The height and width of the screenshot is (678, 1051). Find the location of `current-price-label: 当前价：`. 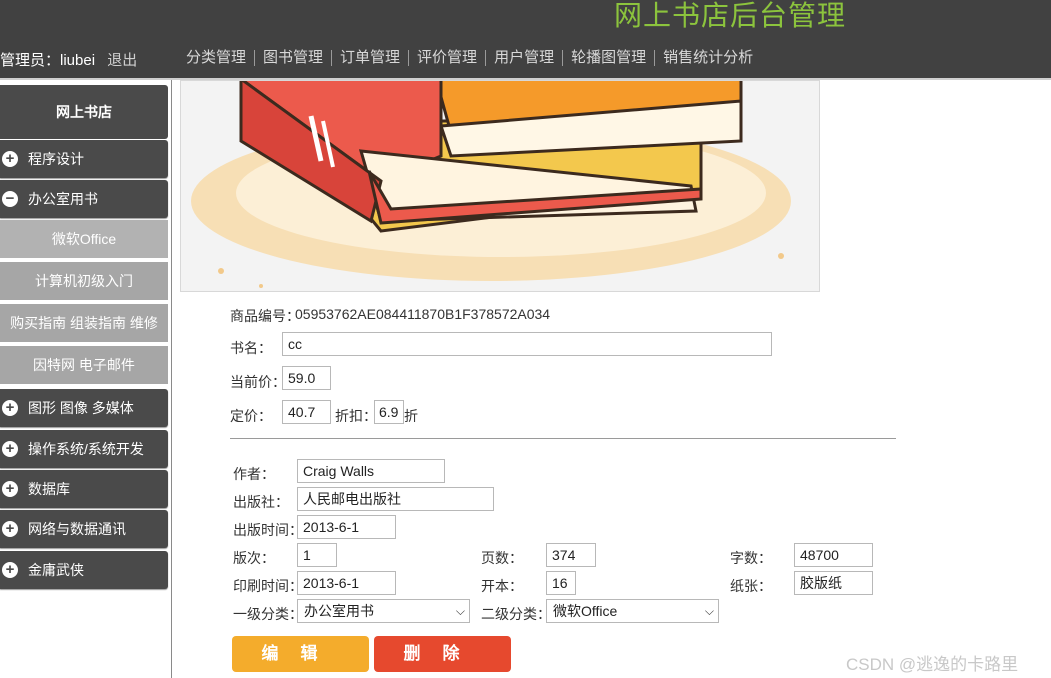

current-price-label: 当前价： is located at coordinates (258, 382).